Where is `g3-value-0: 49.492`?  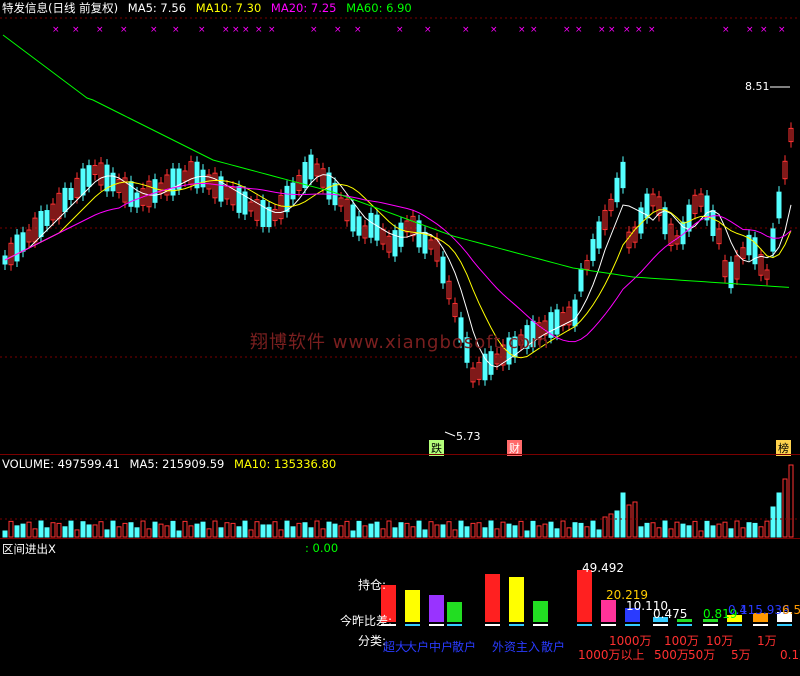
g3-value-0: 49.492 is located at coordinates (603, 568).